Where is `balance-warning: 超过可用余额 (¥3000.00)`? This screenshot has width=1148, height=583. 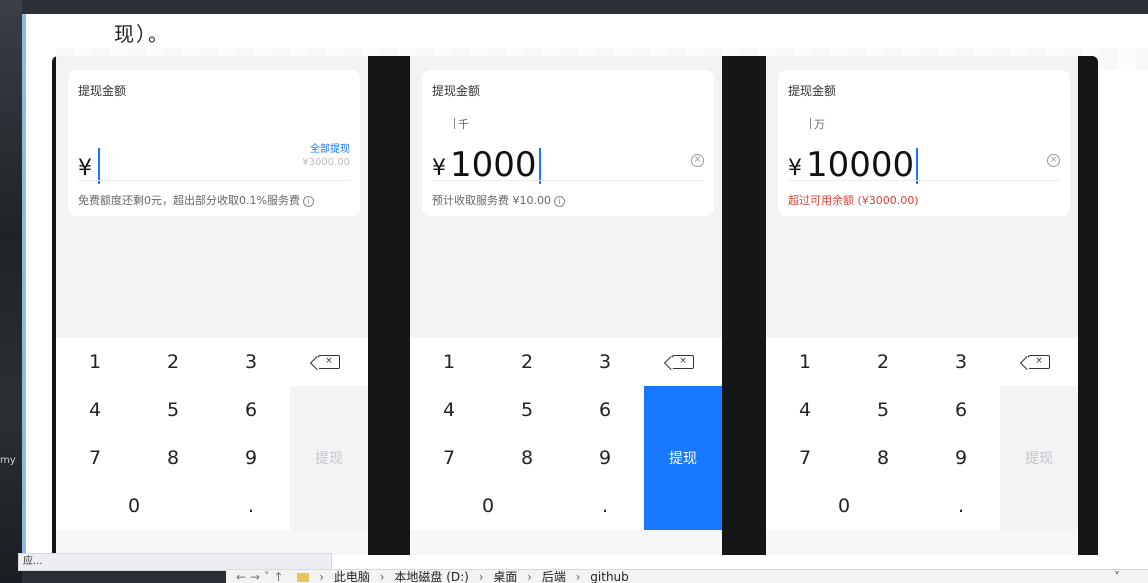 balance-warning: 超过可用余额 (¥3000.00) is located at coordinates (853, 200).